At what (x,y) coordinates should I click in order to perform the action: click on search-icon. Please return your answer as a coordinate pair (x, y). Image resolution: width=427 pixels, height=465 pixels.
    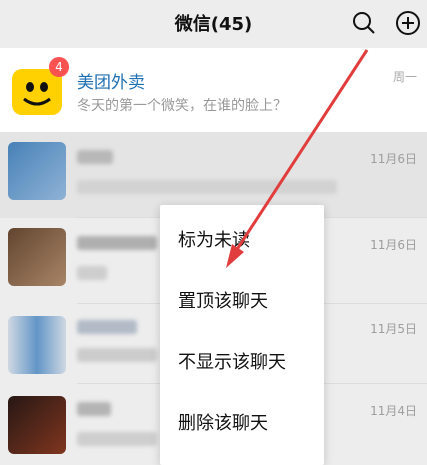
    Looking at the image, I should click on (364, 23).